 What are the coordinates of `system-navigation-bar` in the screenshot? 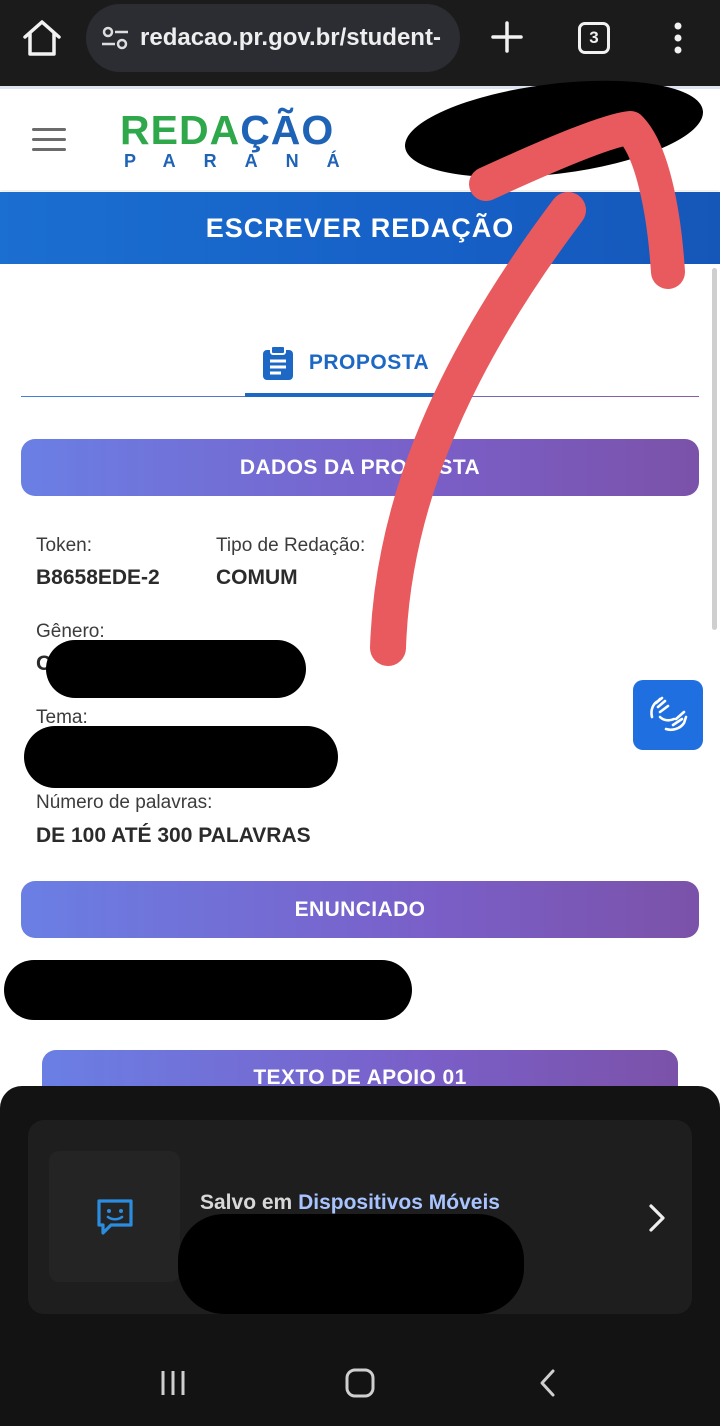 It's located at (360, 1383).